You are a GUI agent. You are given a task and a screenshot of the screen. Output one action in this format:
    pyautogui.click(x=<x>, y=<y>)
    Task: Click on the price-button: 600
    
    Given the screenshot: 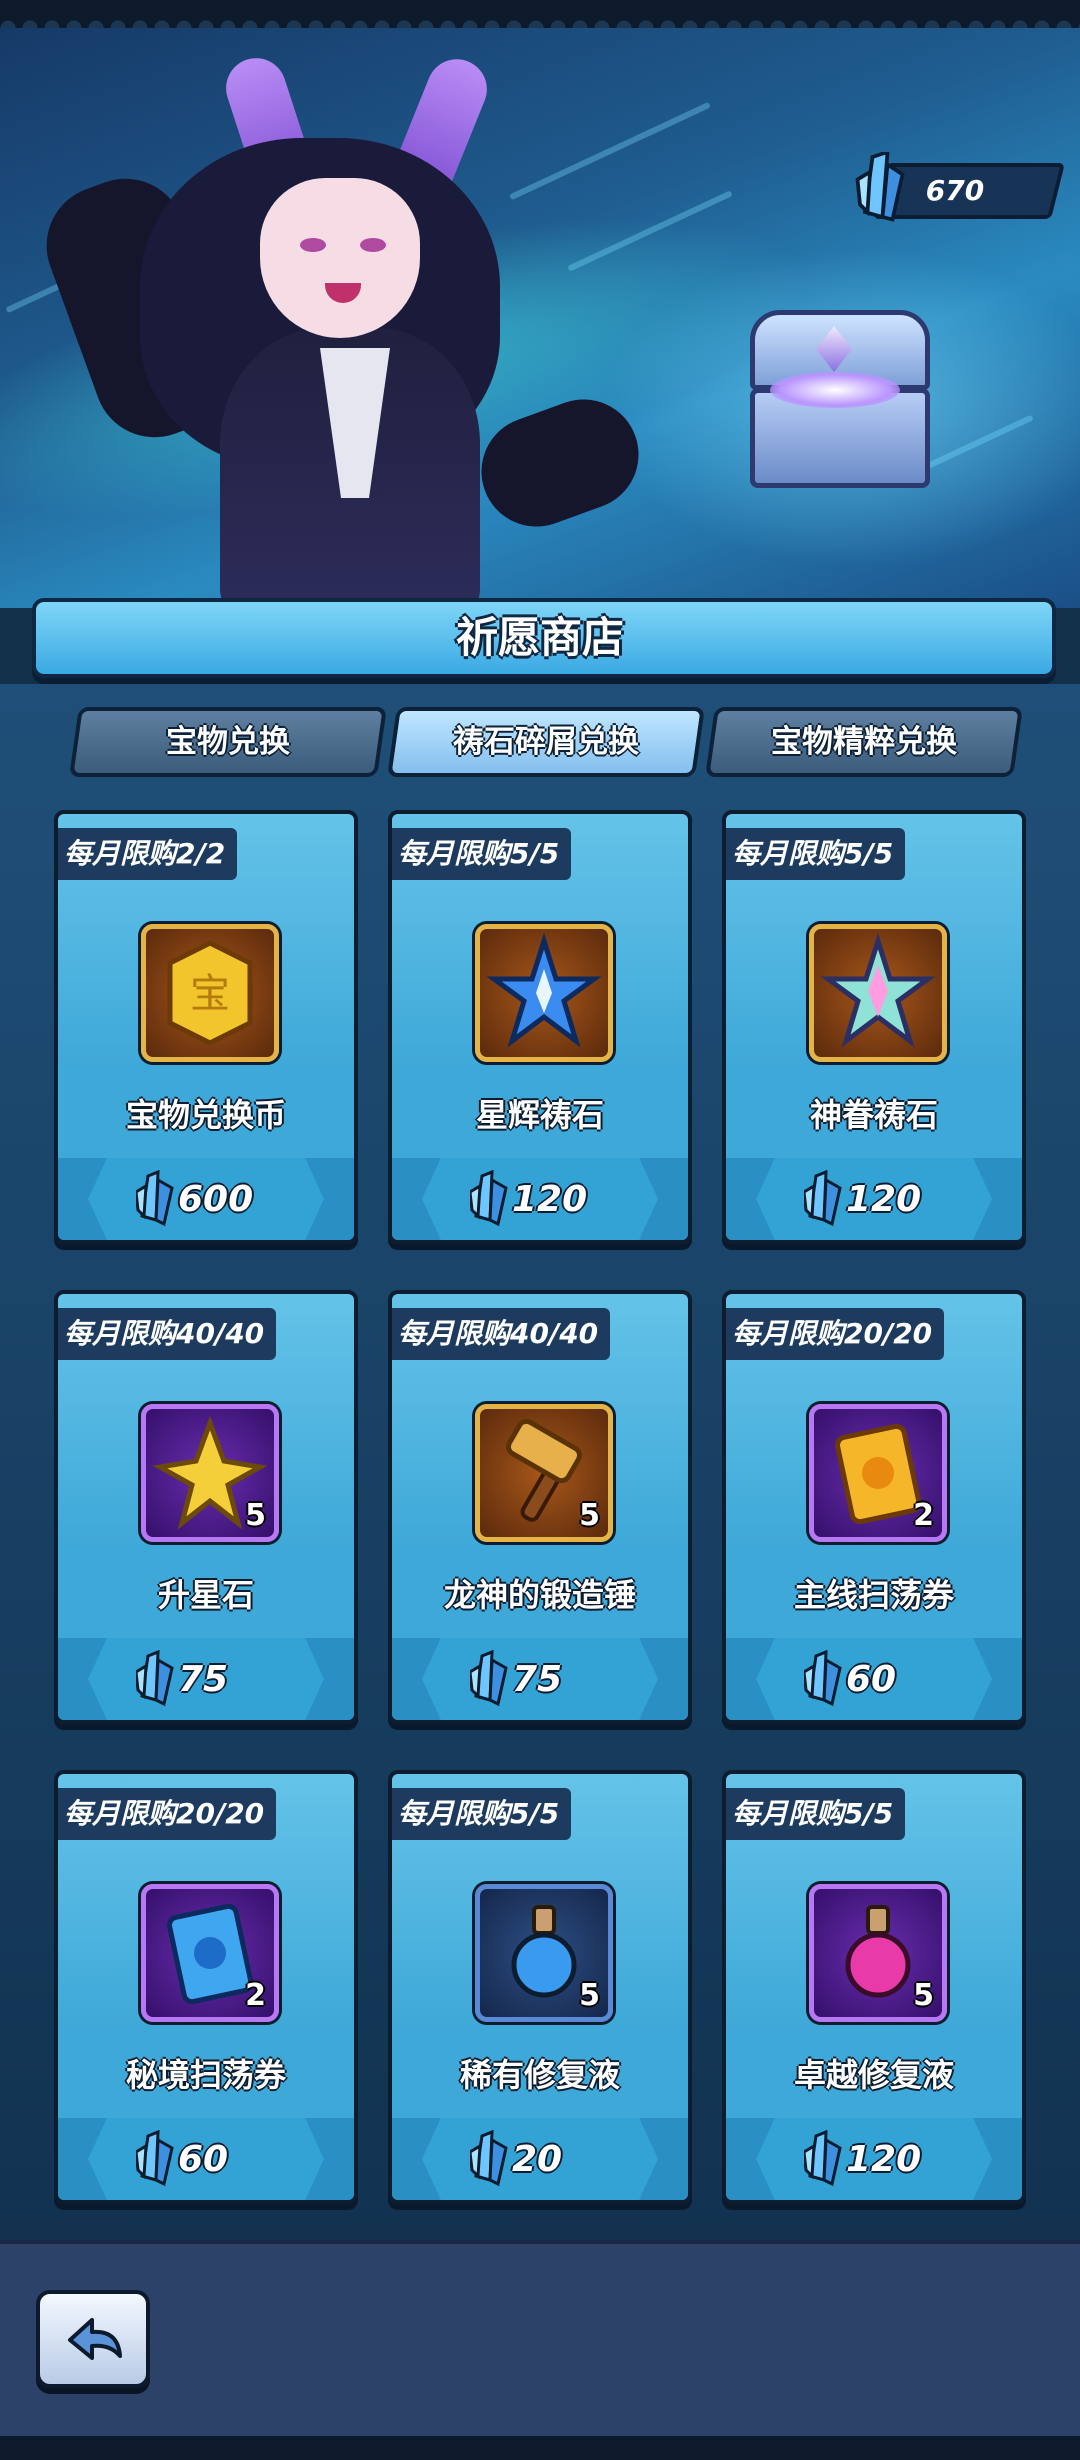 What is the action you would take?
    pyautogui.click(x=206, y=1199)
    